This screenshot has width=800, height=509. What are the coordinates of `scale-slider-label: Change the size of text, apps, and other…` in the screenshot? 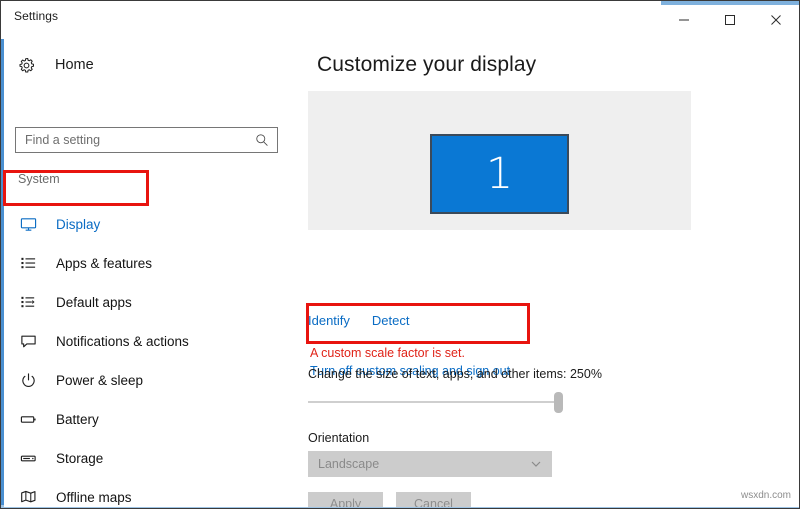 It's located at (455, 374).